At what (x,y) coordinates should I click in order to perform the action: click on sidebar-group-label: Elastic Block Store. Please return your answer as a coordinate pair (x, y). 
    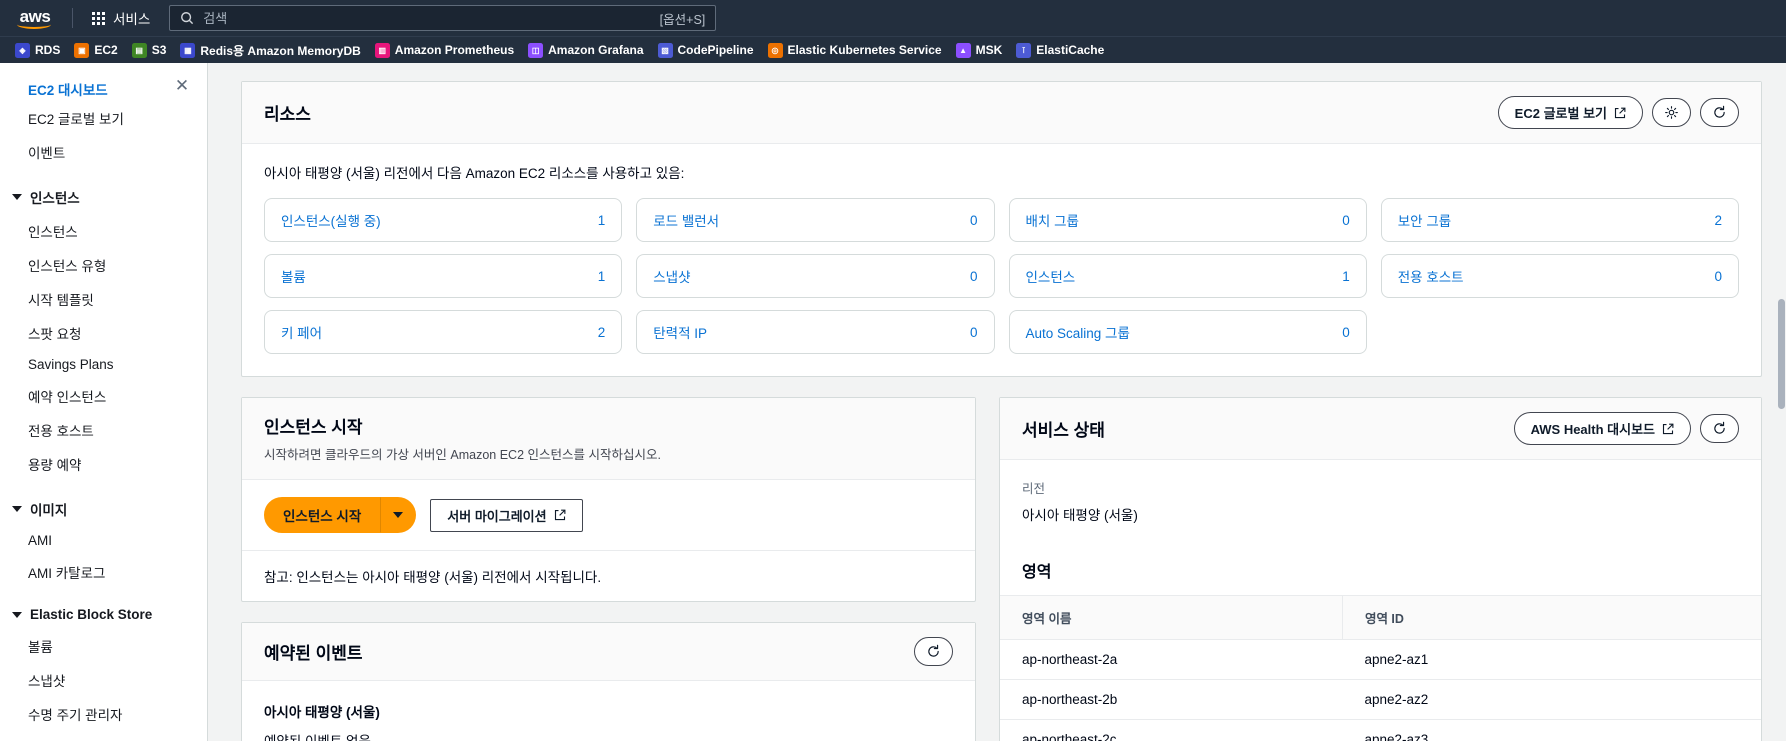
    Looking at the image, I should click on (91, 614).